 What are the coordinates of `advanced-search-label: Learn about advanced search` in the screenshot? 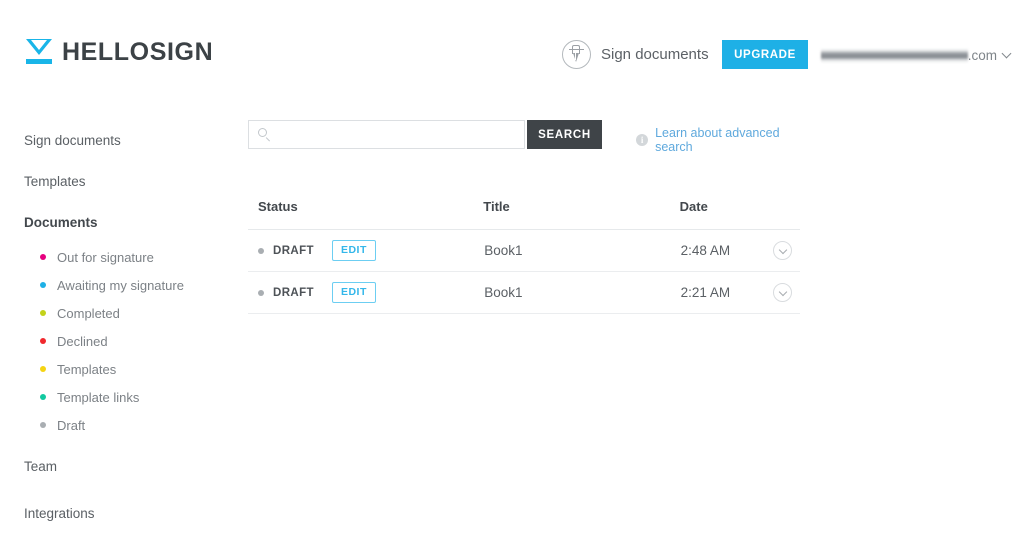 It's located at (717, 140).